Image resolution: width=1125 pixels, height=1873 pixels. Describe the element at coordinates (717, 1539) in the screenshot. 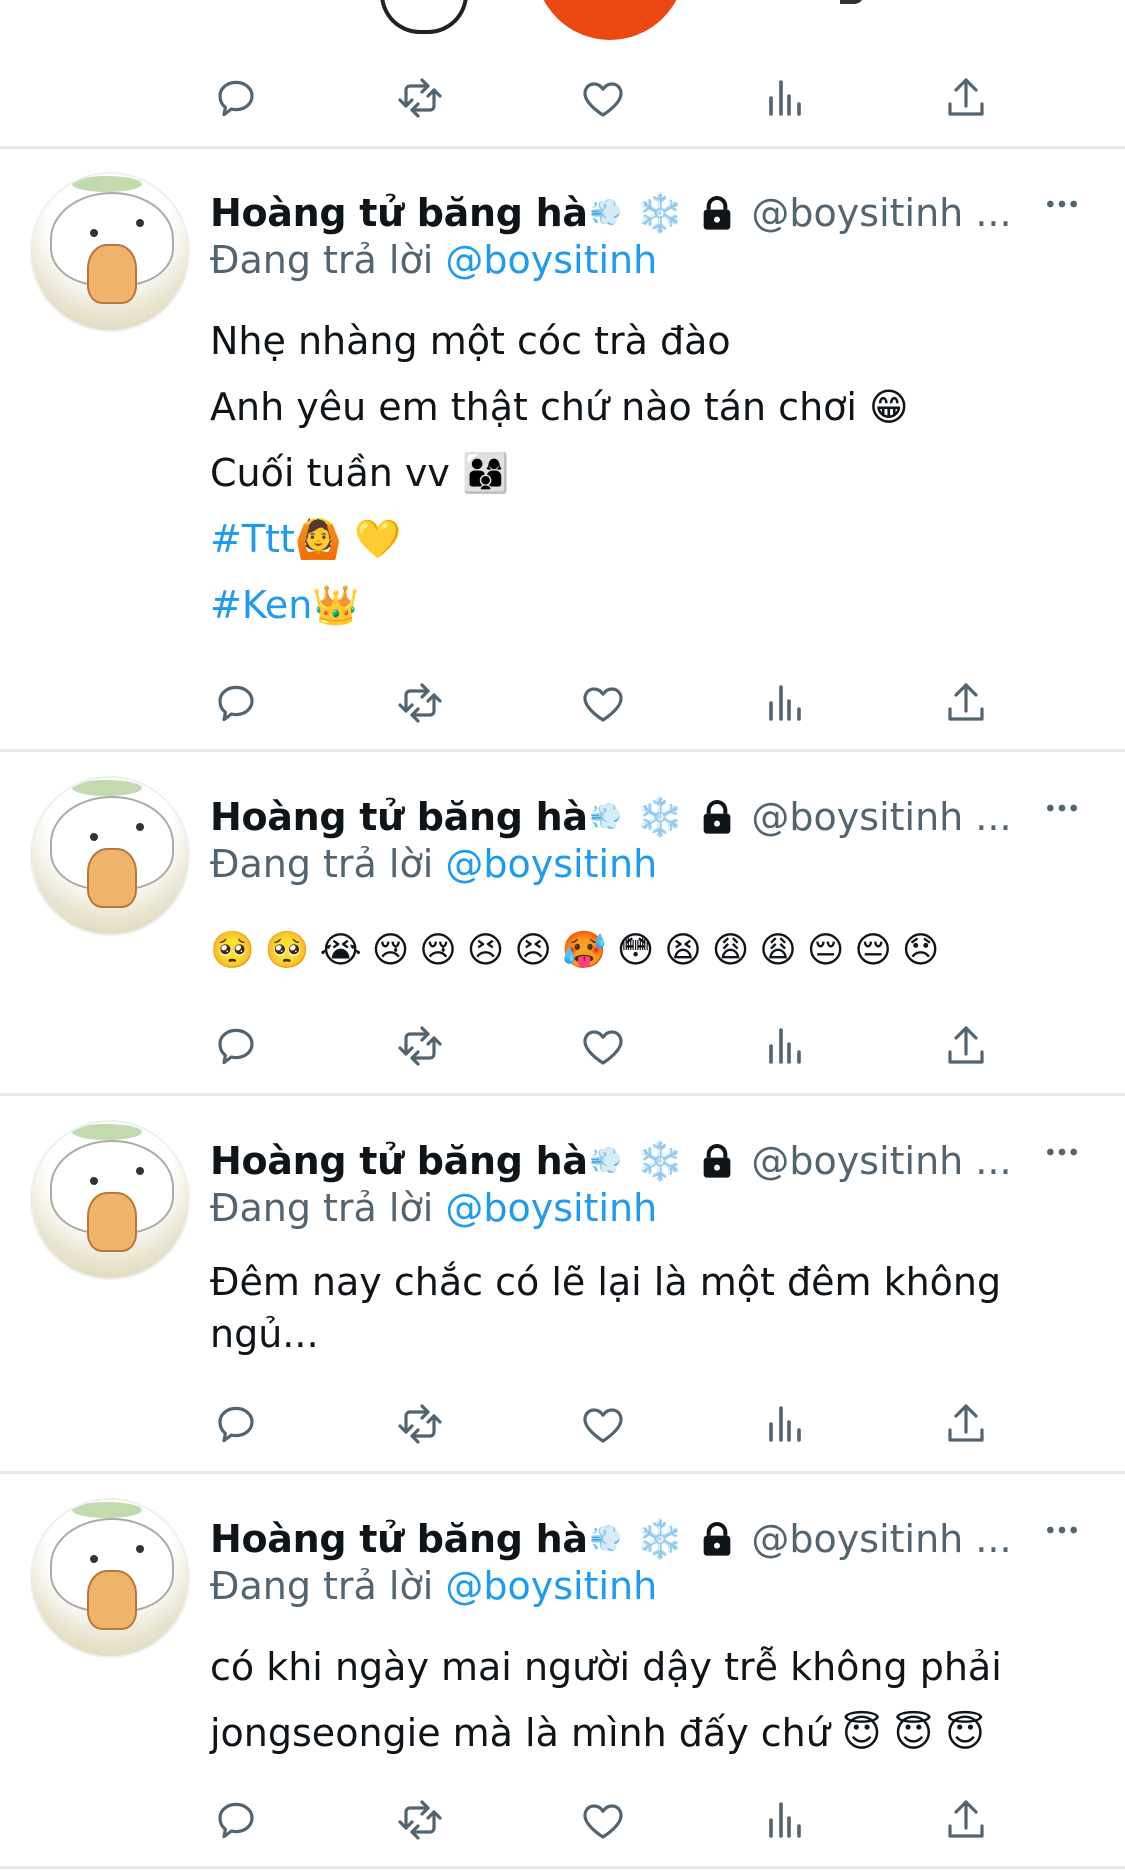

I see `lock-icon` at that location.